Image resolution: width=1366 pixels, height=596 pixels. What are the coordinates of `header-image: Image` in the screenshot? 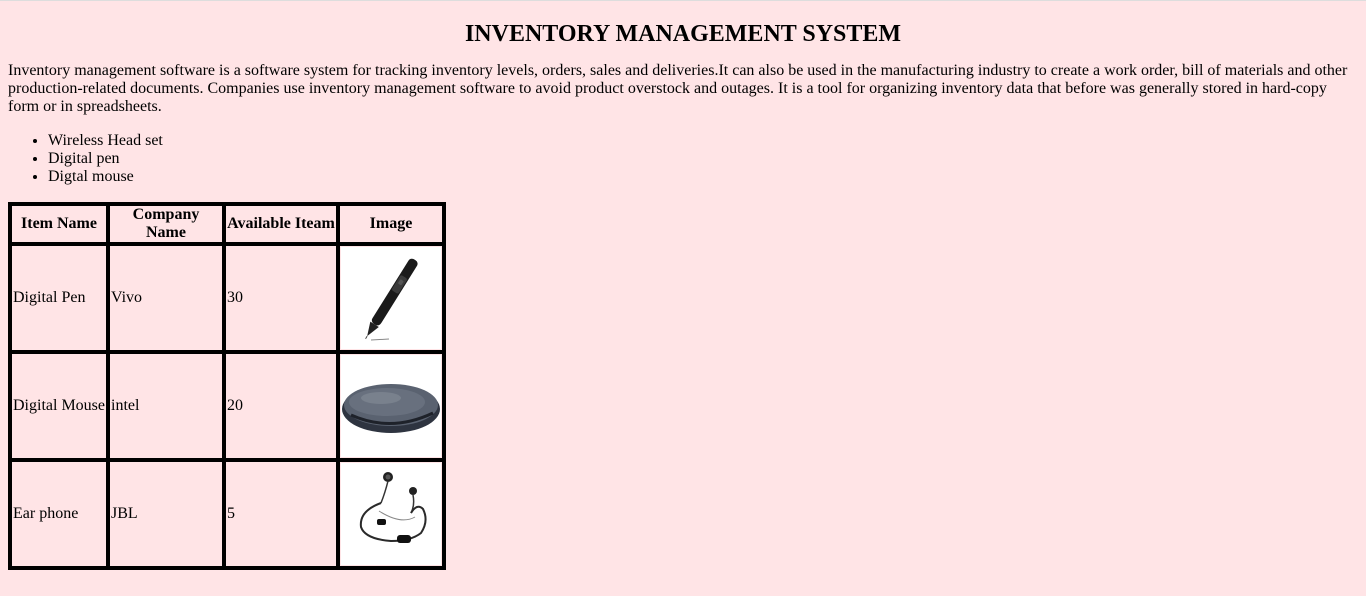 It's located at (391, 224).